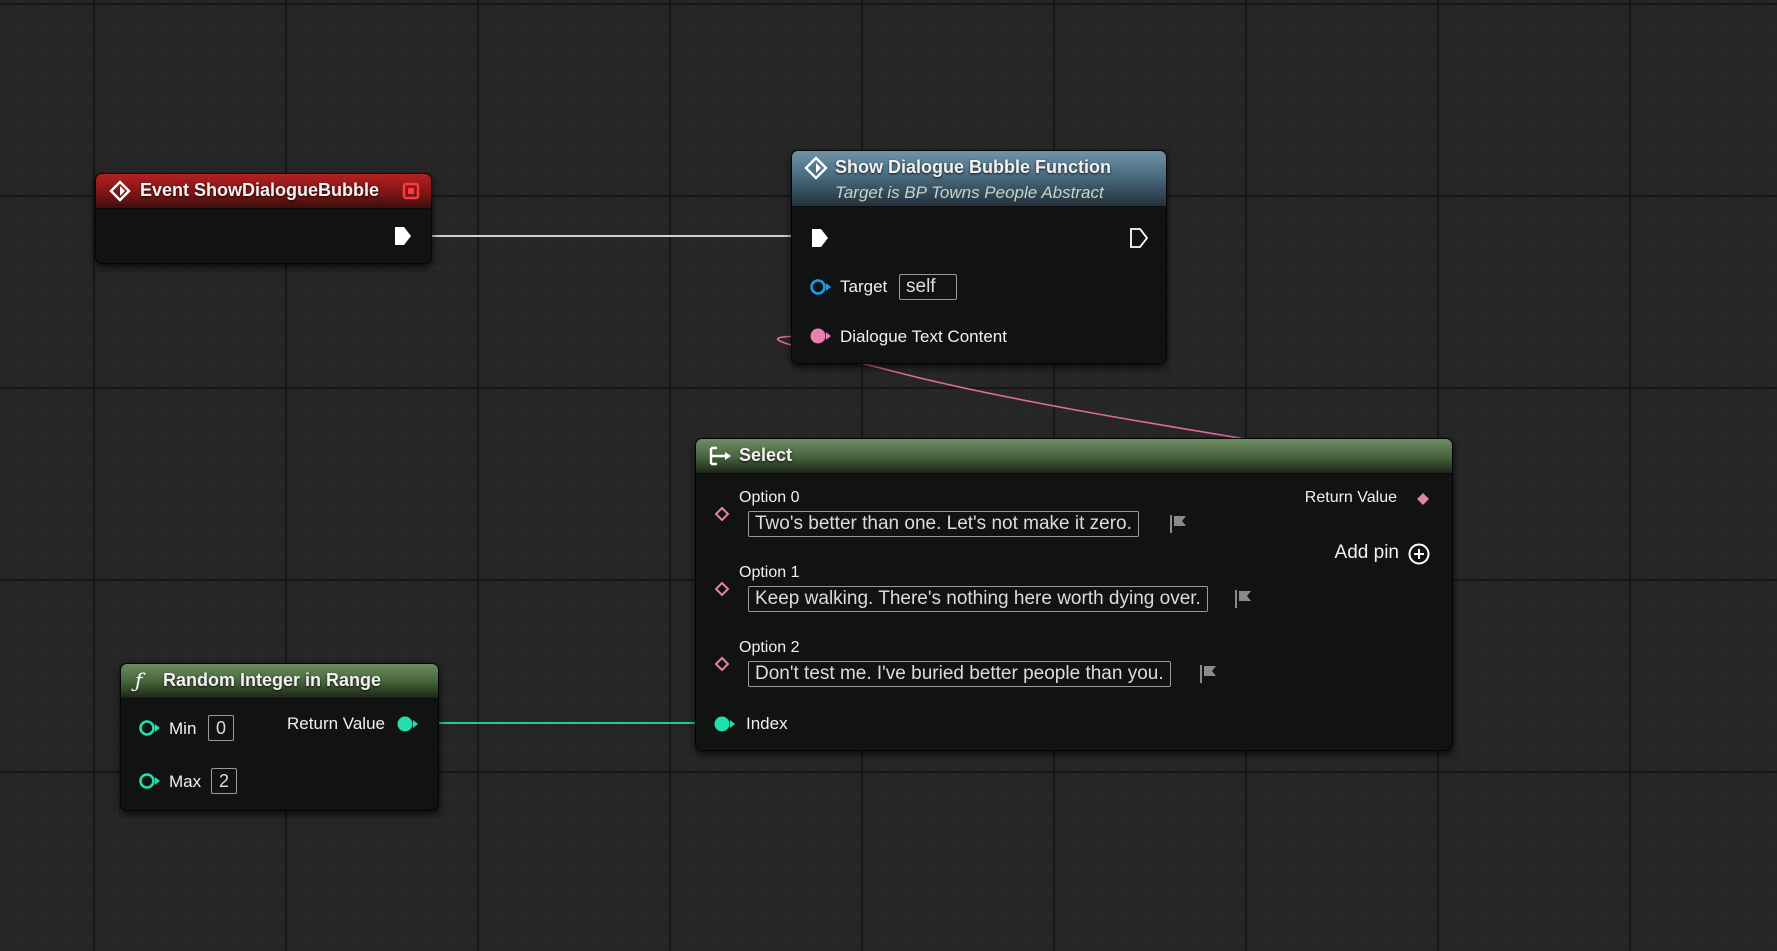 The width and height of the screenshot is (1777, 951). Describe the element at coordinates (1243, 599) in the screenshot. I see `option-1-flag-icon` at that location.